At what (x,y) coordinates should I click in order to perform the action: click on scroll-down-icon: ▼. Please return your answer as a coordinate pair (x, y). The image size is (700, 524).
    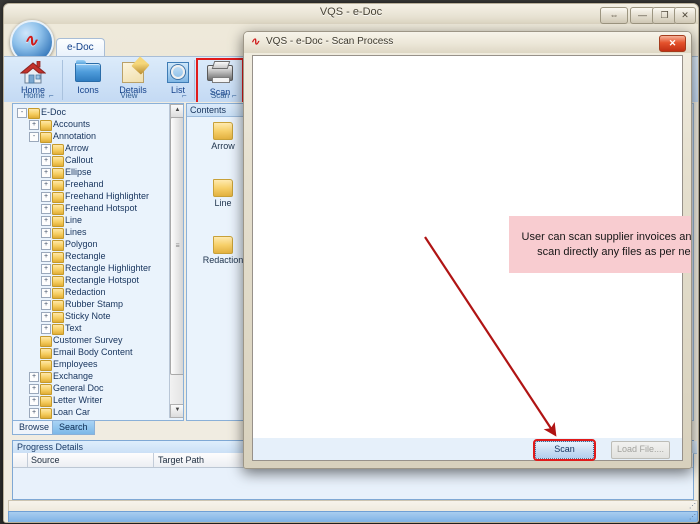
    Looking at the image, I should click on (176, 411).